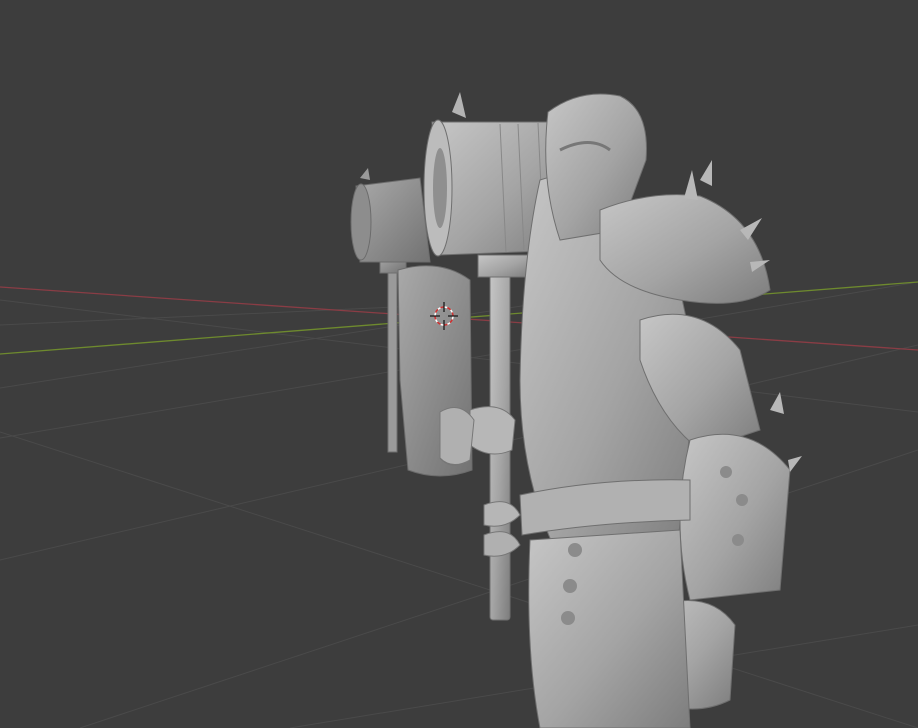 This screenshot has width=918, height=728. What do you see at coordinates (735, 517) in the screenshot?
I see `forearm-bracer` at bounding box center [735, 517].